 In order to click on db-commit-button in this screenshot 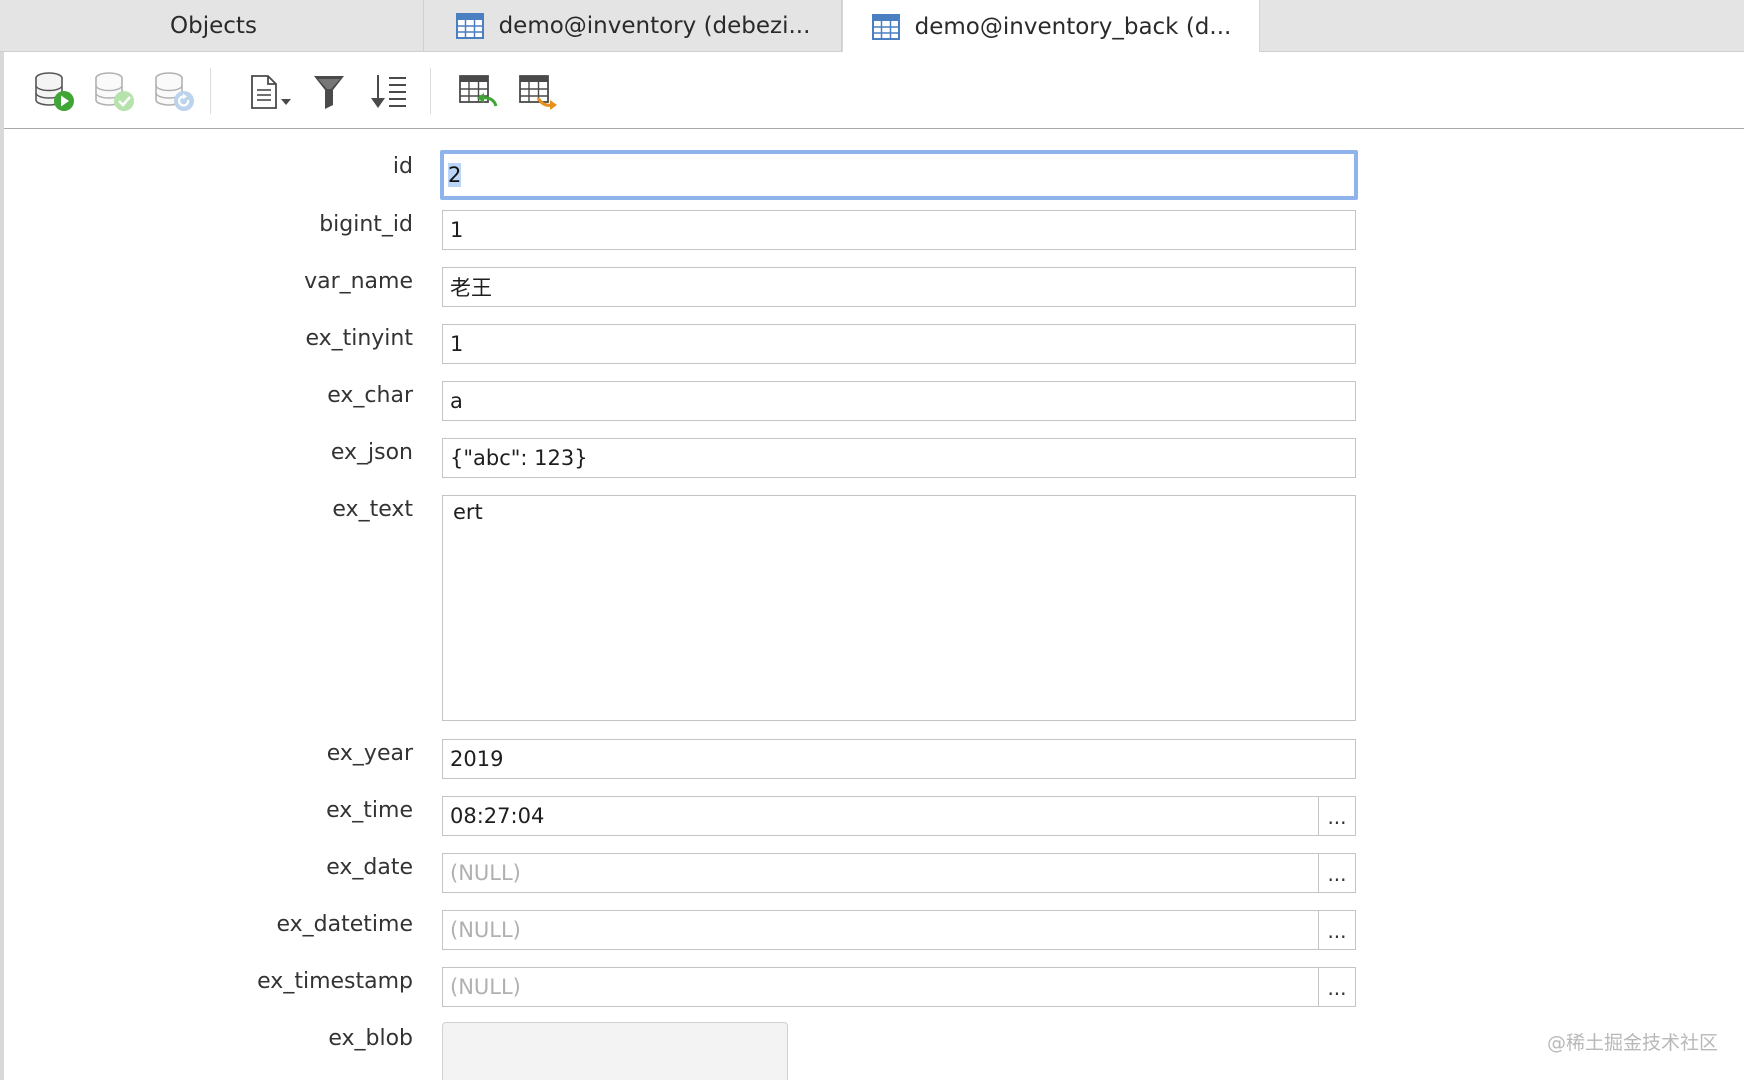, I will do `click(115, 92)`.